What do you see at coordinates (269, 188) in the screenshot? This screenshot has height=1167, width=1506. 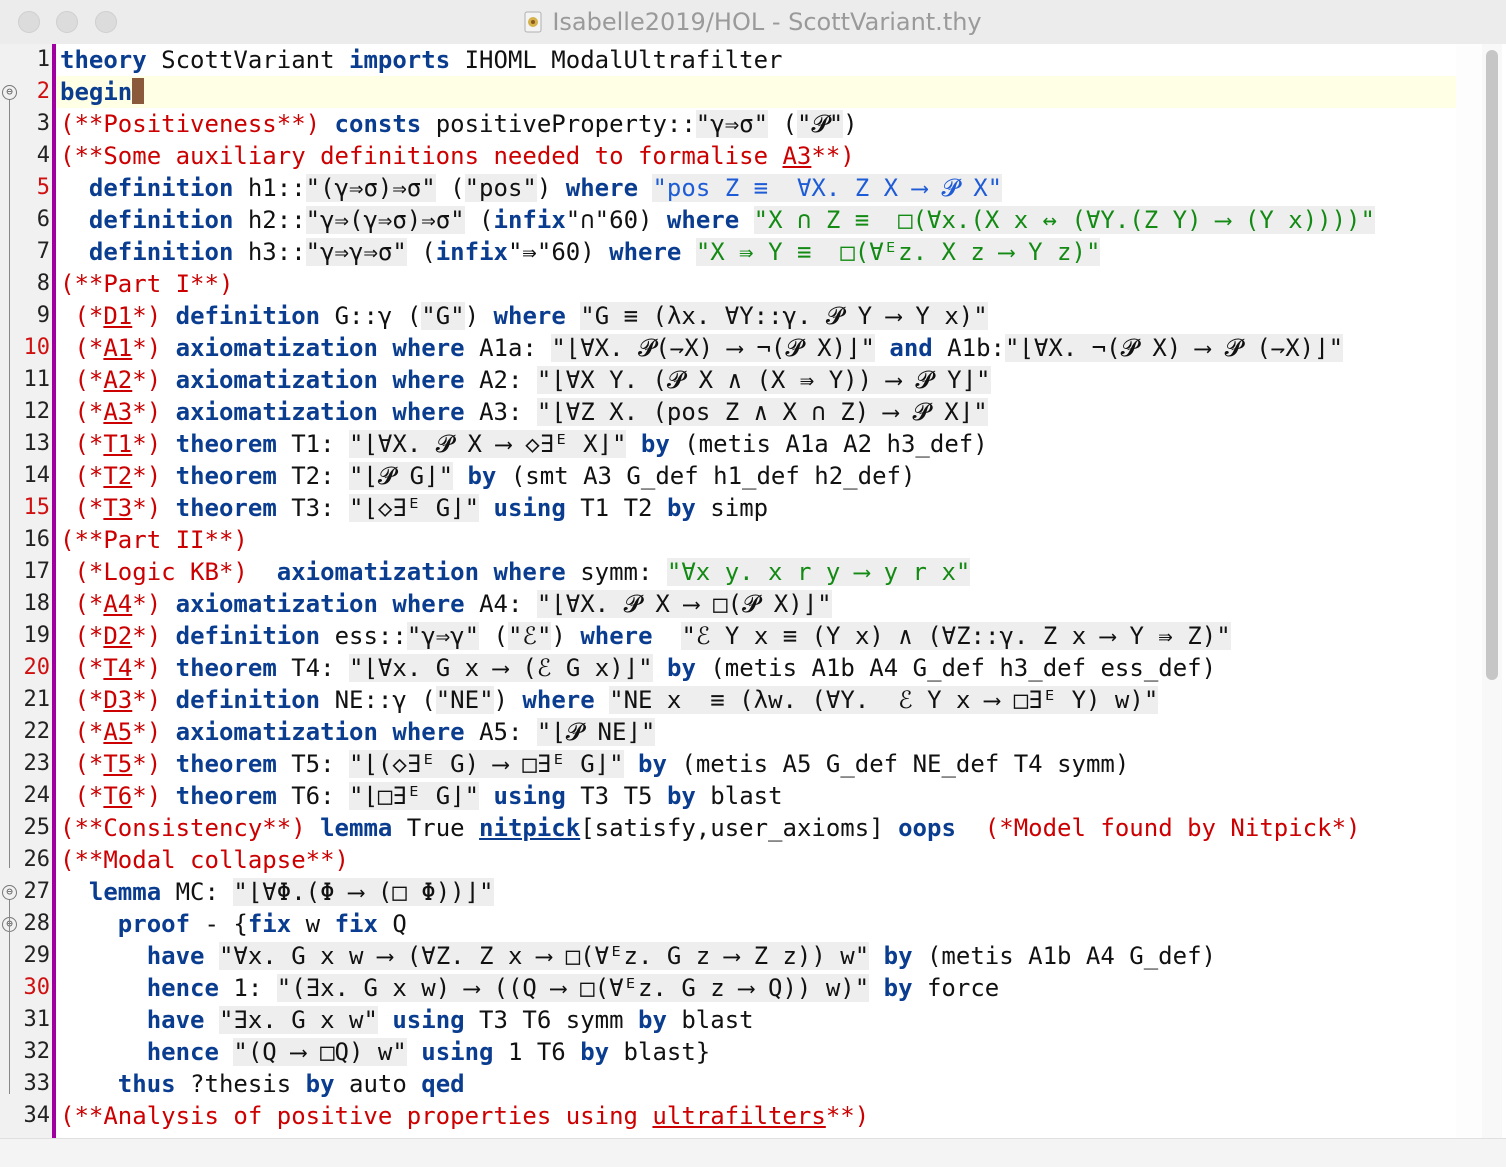 I see `code-token: h1::` at bounding box center [269, 188].